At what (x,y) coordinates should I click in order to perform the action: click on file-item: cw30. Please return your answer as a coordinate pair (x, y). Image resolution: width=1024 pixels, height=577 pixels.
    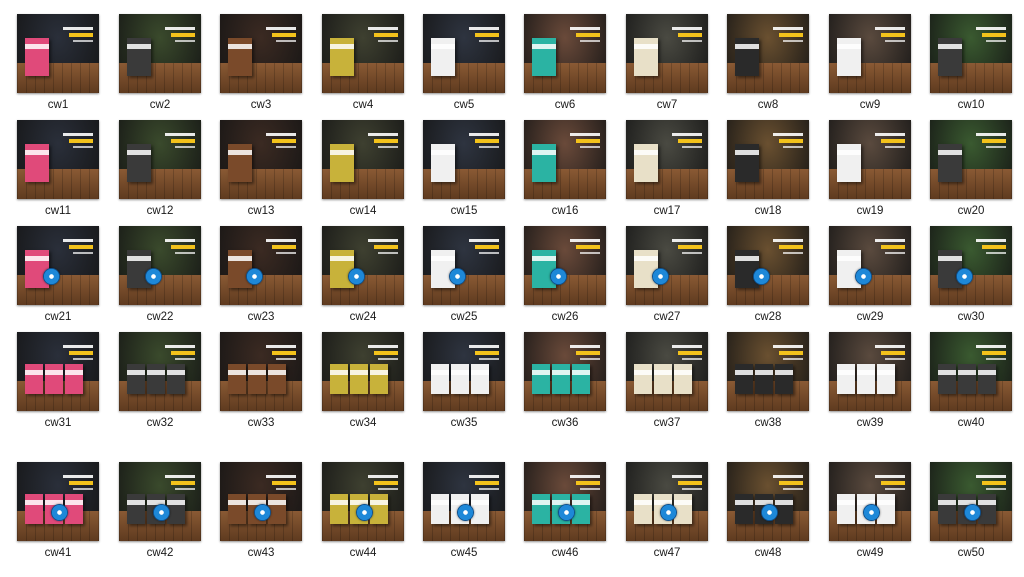
    Looking at the image, I should click on (971, 276).